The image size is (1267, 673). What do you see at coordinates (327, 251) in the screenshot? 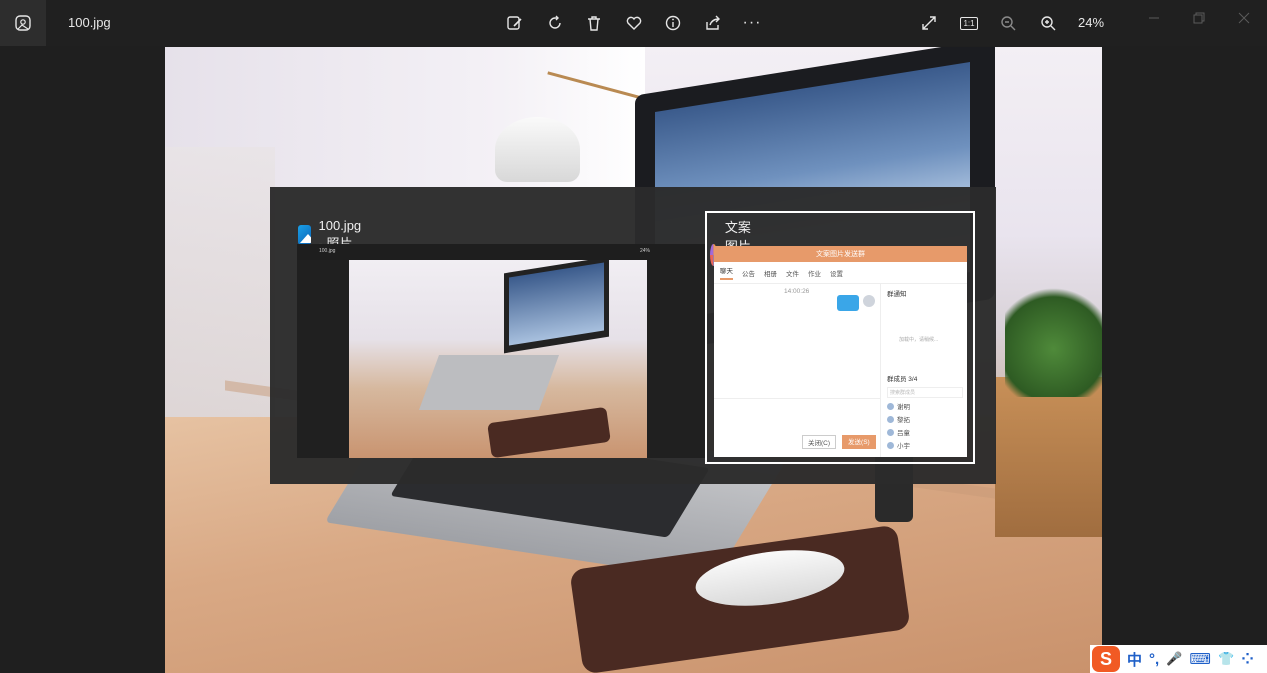
I see `thumb-filename: 100.jpg` at bounding box center [327, 251].